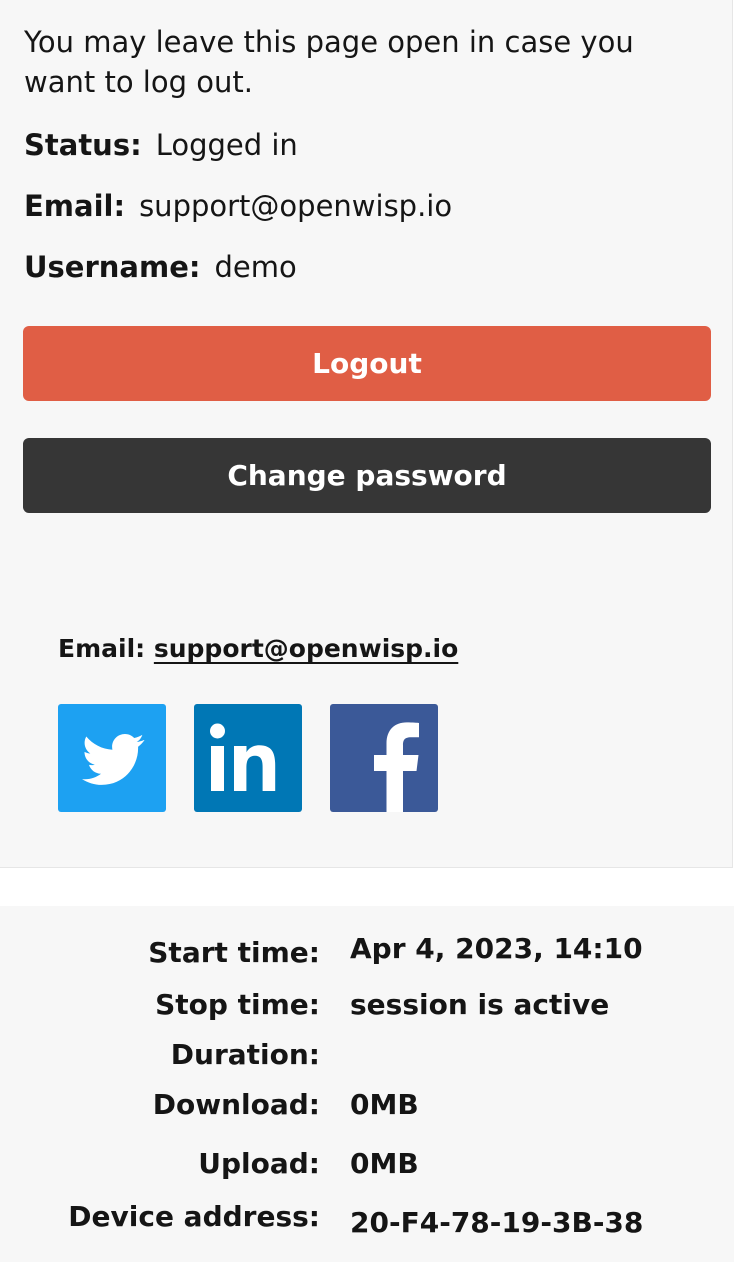 This screenshot has width=734, height=1280. Describe the element at coordinates (112, 267) in the screenshot. I see `username-label: Username:` at that location.